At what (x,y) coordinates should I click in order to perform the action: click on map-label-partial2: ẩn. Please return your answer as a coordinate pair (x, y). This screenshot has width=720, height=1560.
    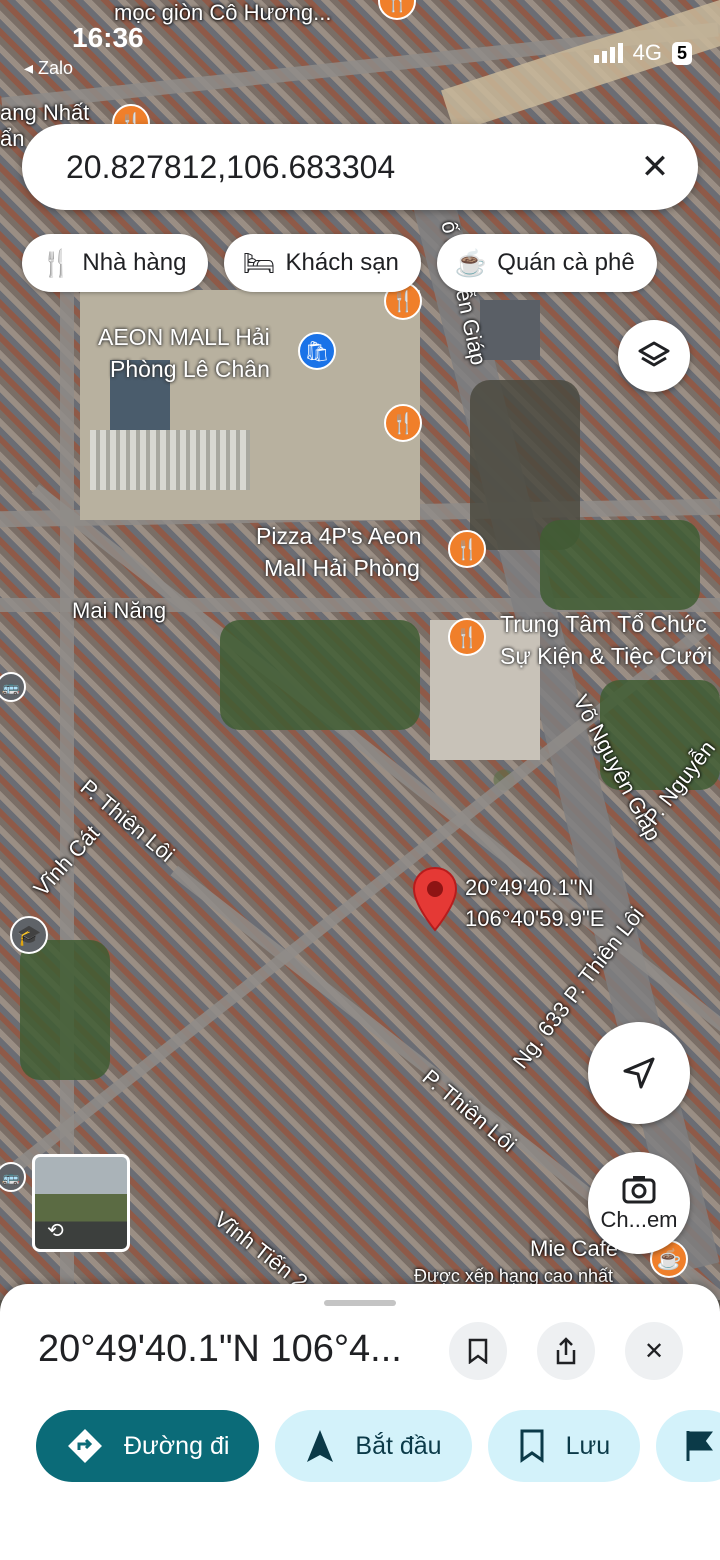
    Looking at the image, I should click on (12, 138).